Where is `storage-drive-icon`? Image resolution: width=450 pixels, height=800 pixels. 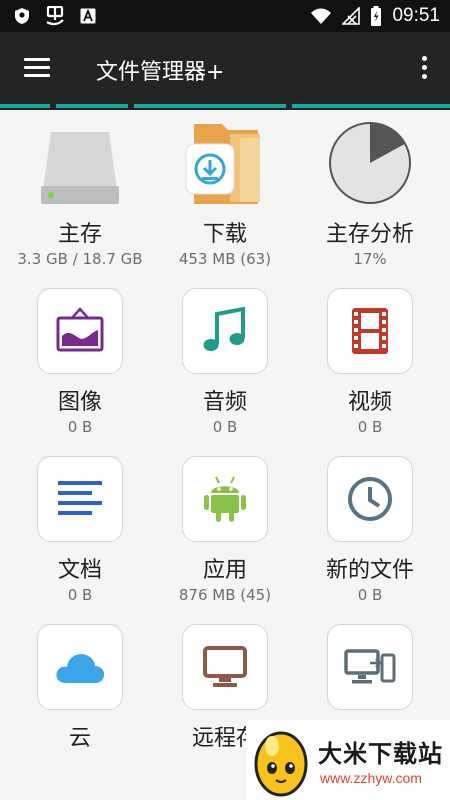
storage-drive-icon is located at coordinates (80, 168).